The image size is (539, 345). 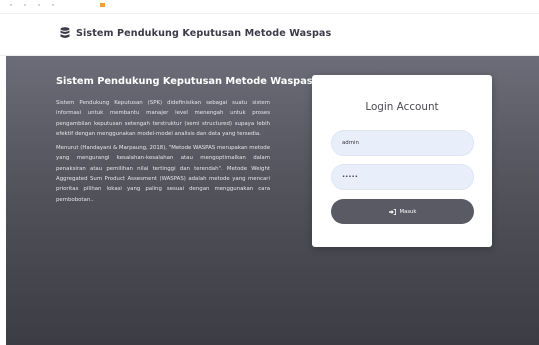 I want to click on intro-title: Sistem Pendukung Keputusan Metode Waspas, so click(x=184, y=81).